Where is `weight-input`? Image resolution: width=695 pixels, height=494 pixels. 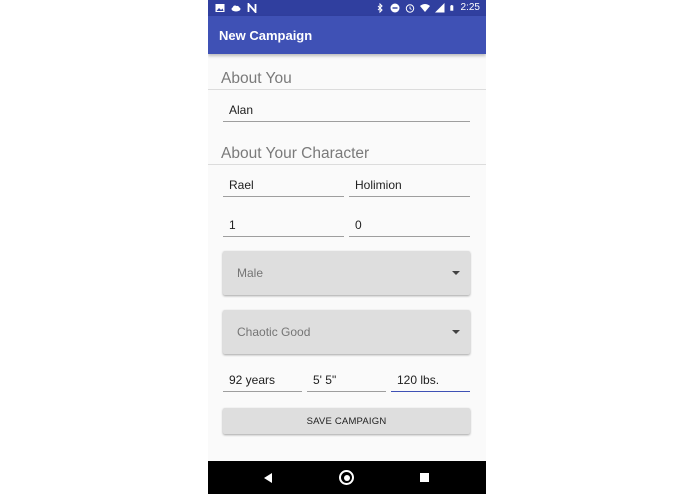 weight-input is located at coordinates (430, 380).